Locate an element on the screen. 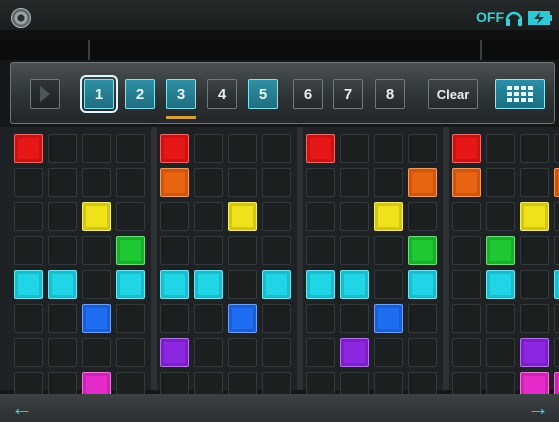 This screenshot has height=422, width=559. clear-button: Clear is located at coordinates (453, 94).